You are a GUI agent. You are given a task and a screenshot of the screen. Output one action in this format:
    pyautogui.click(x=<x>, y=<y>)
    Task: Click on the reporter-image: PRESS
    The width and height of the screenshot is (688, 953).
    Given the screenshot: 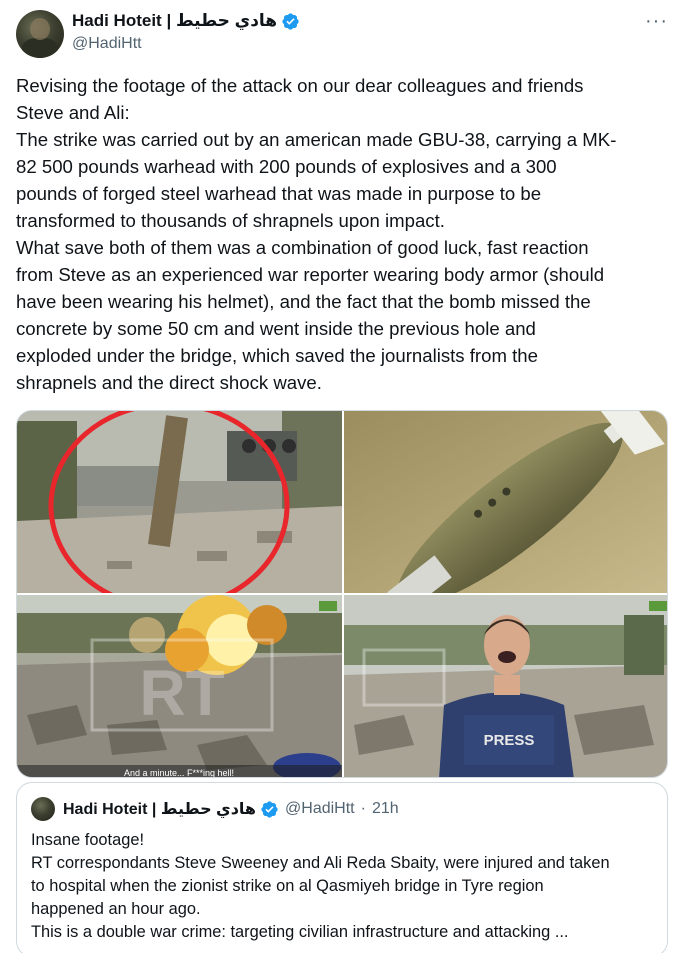 What is the action you would take?
    pyautogui.click(x=505, y=686)
    